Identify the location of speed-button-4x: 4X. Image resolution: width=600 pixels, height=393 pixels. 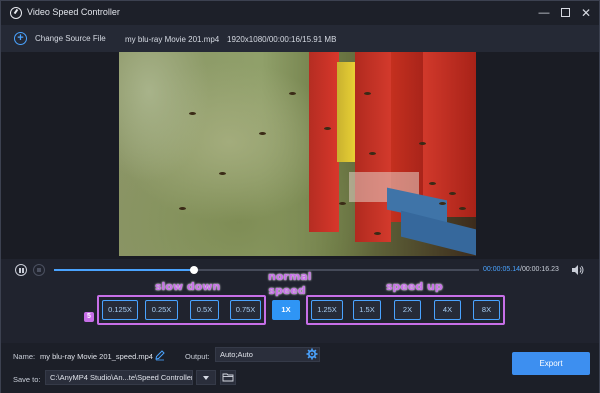
(447, 310).